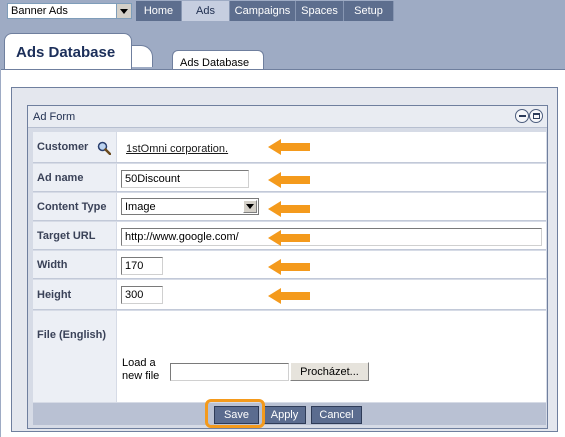  Describe the element at coordinates (54, 117) in the screenshot. I see `form-title: Ad Form` at that location.